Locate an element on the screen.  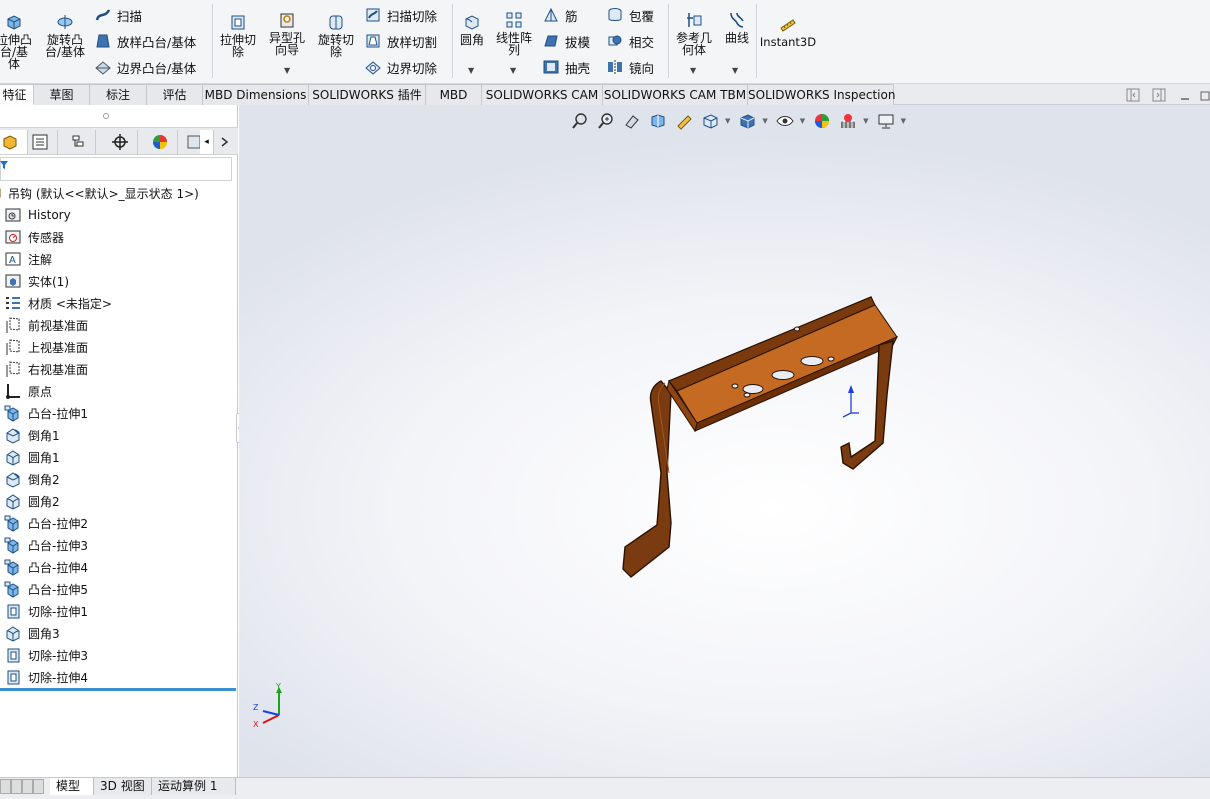
tree-item: 倒角1 is located at coordinates (32, 435).